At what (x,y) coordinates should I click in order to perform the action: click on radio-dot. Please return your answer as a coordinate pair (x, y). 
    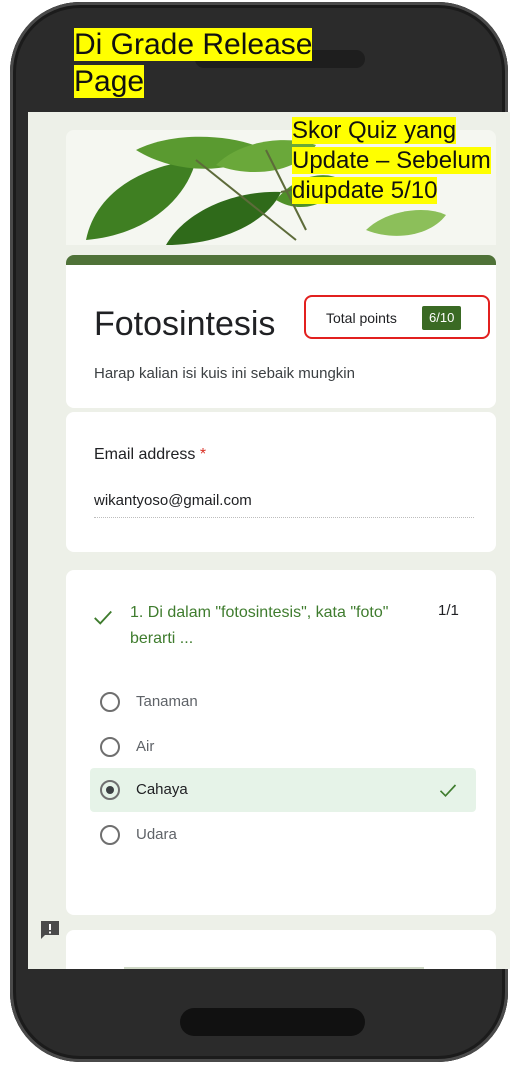
    Looking at the image, I should click on (110, 790).